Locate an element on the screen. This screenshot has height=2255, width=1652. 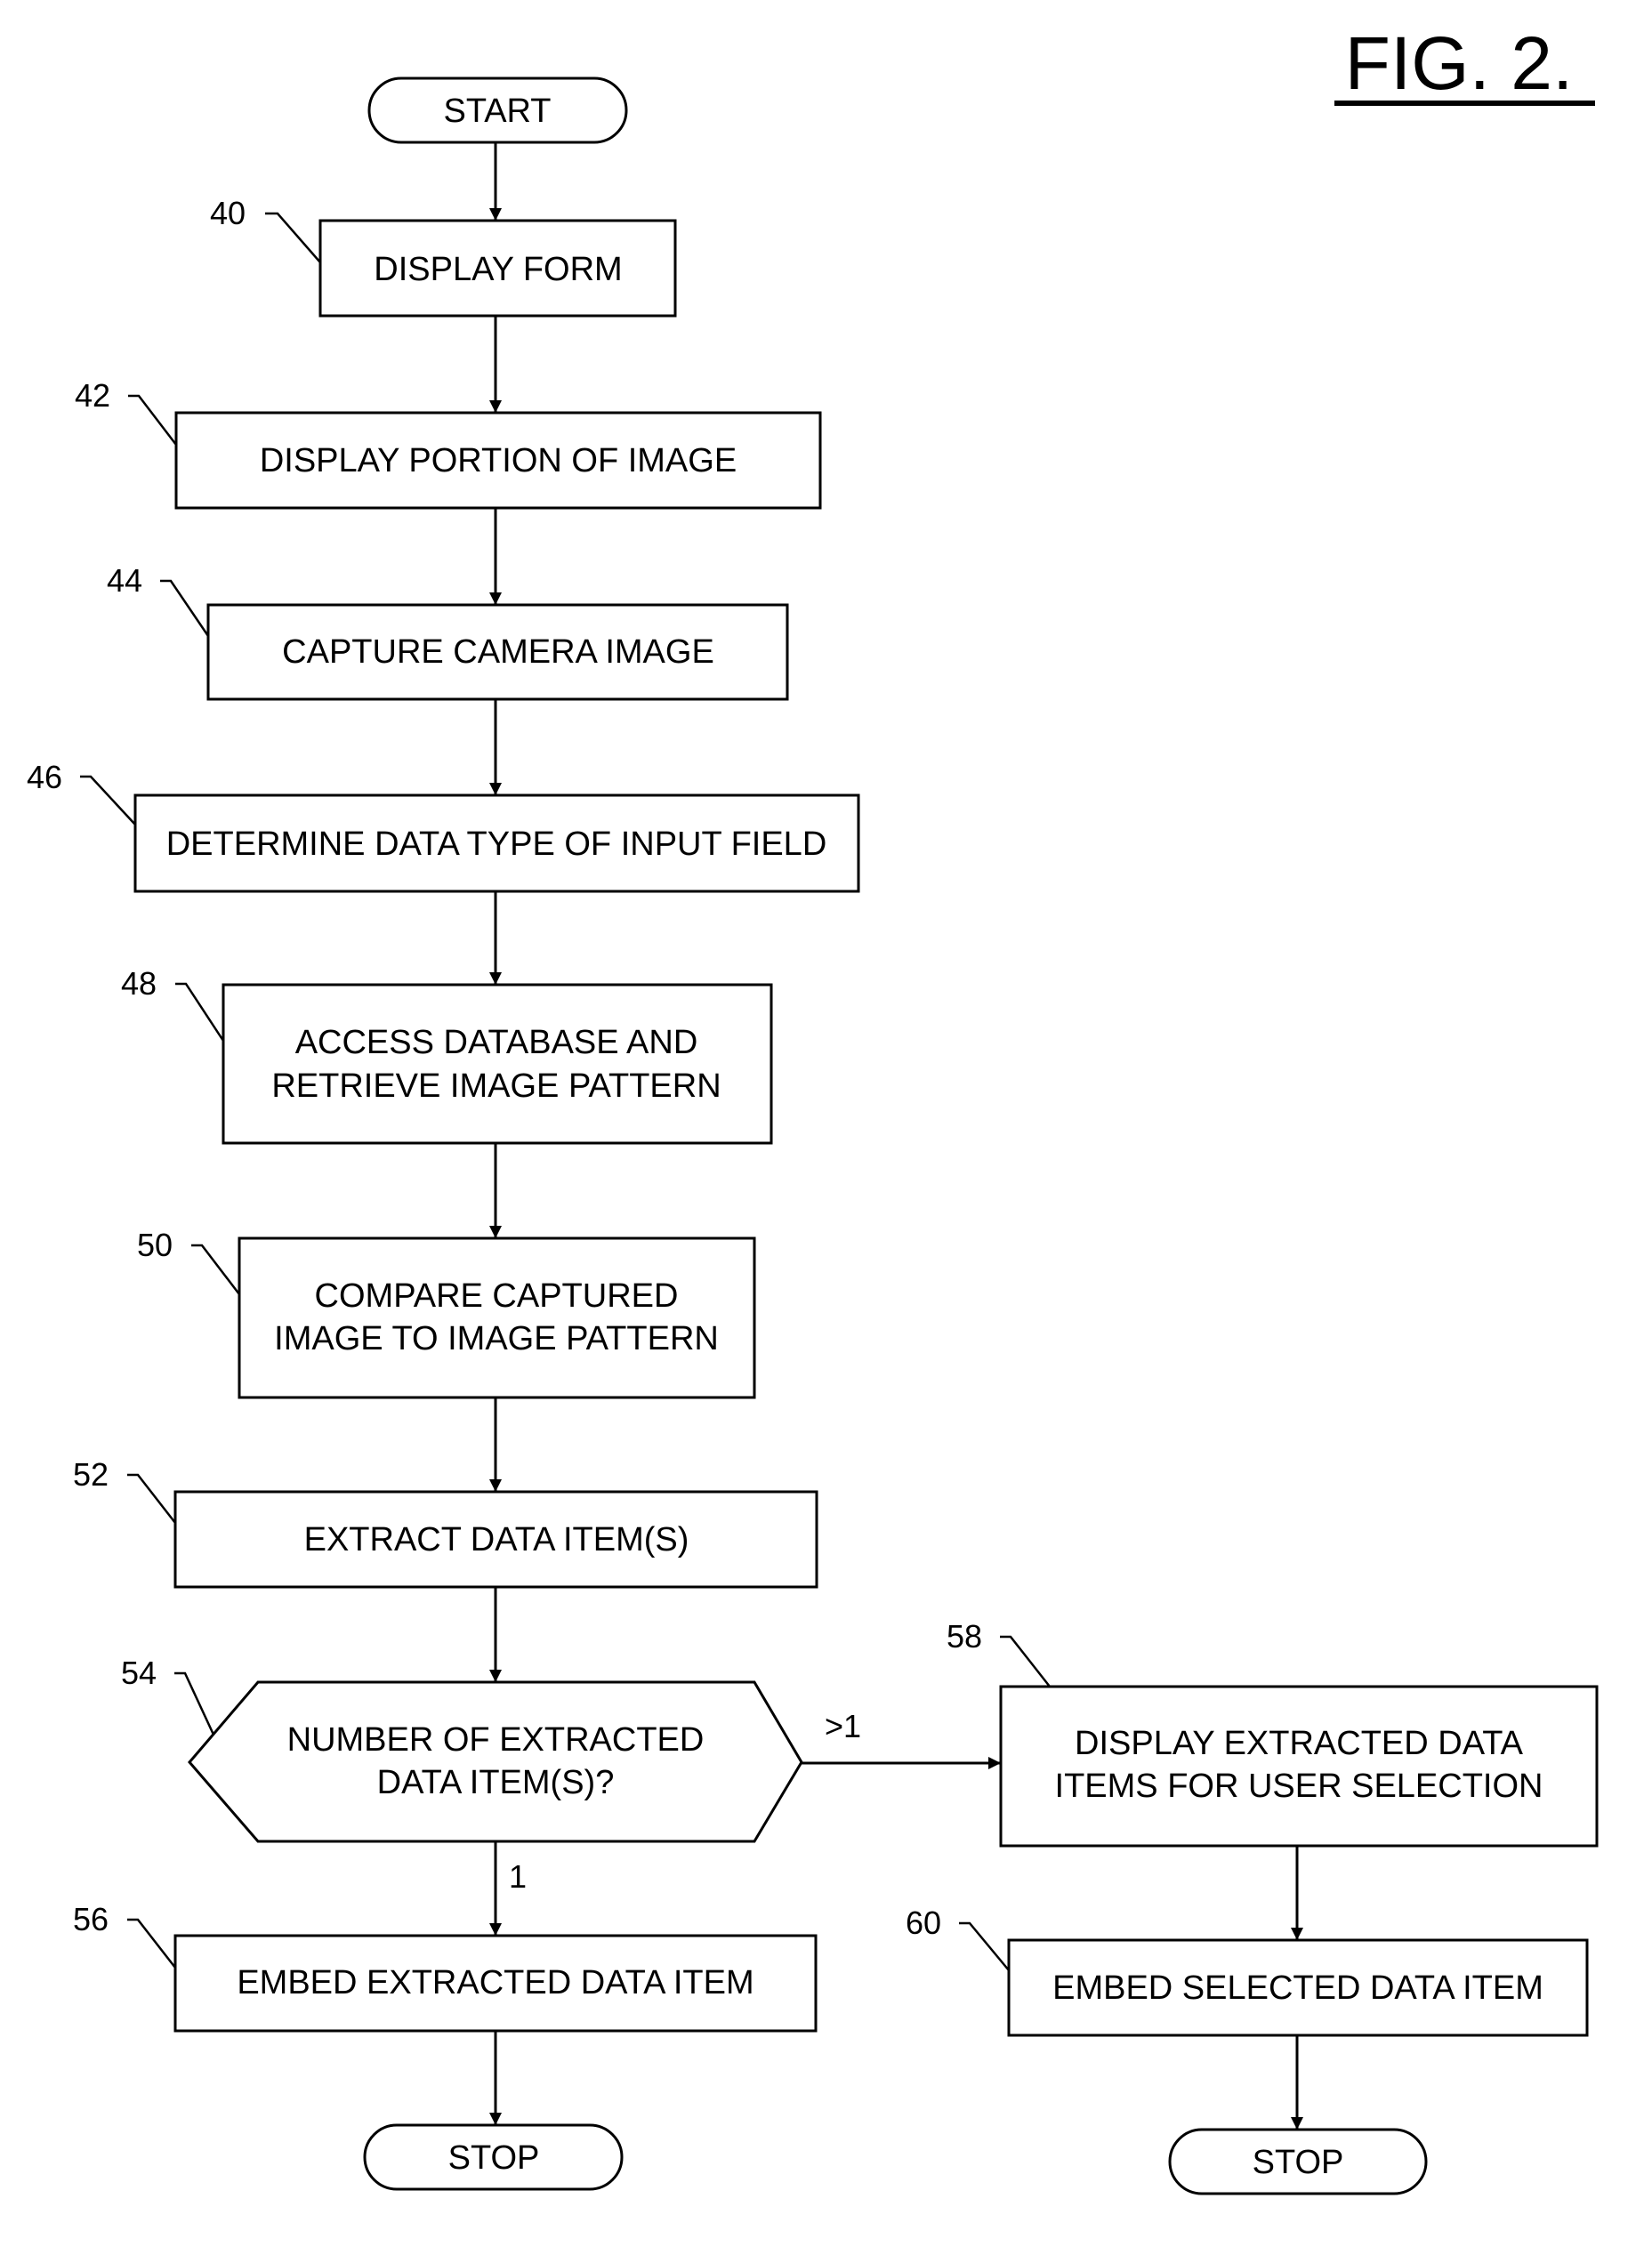
step-56-label: EMBED EXTRACTED DATA ITEM is located at coordinates (495, 1983).